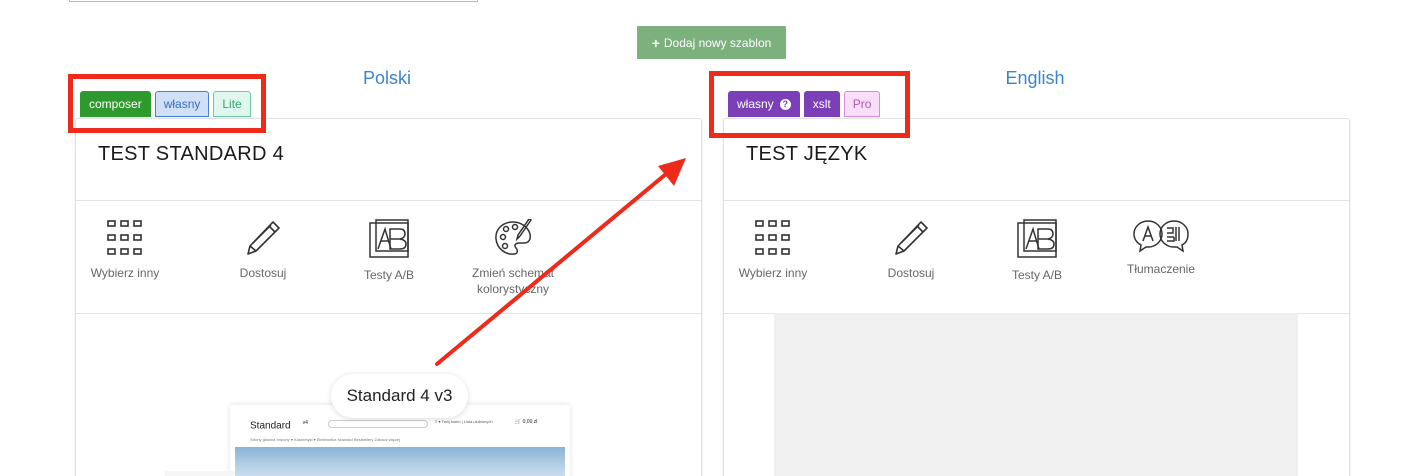 The height and width of the screenshot is (476, 1424). Describe the element at coordinates (378, 424) in the screenshot. I see `preview-search` at that location.